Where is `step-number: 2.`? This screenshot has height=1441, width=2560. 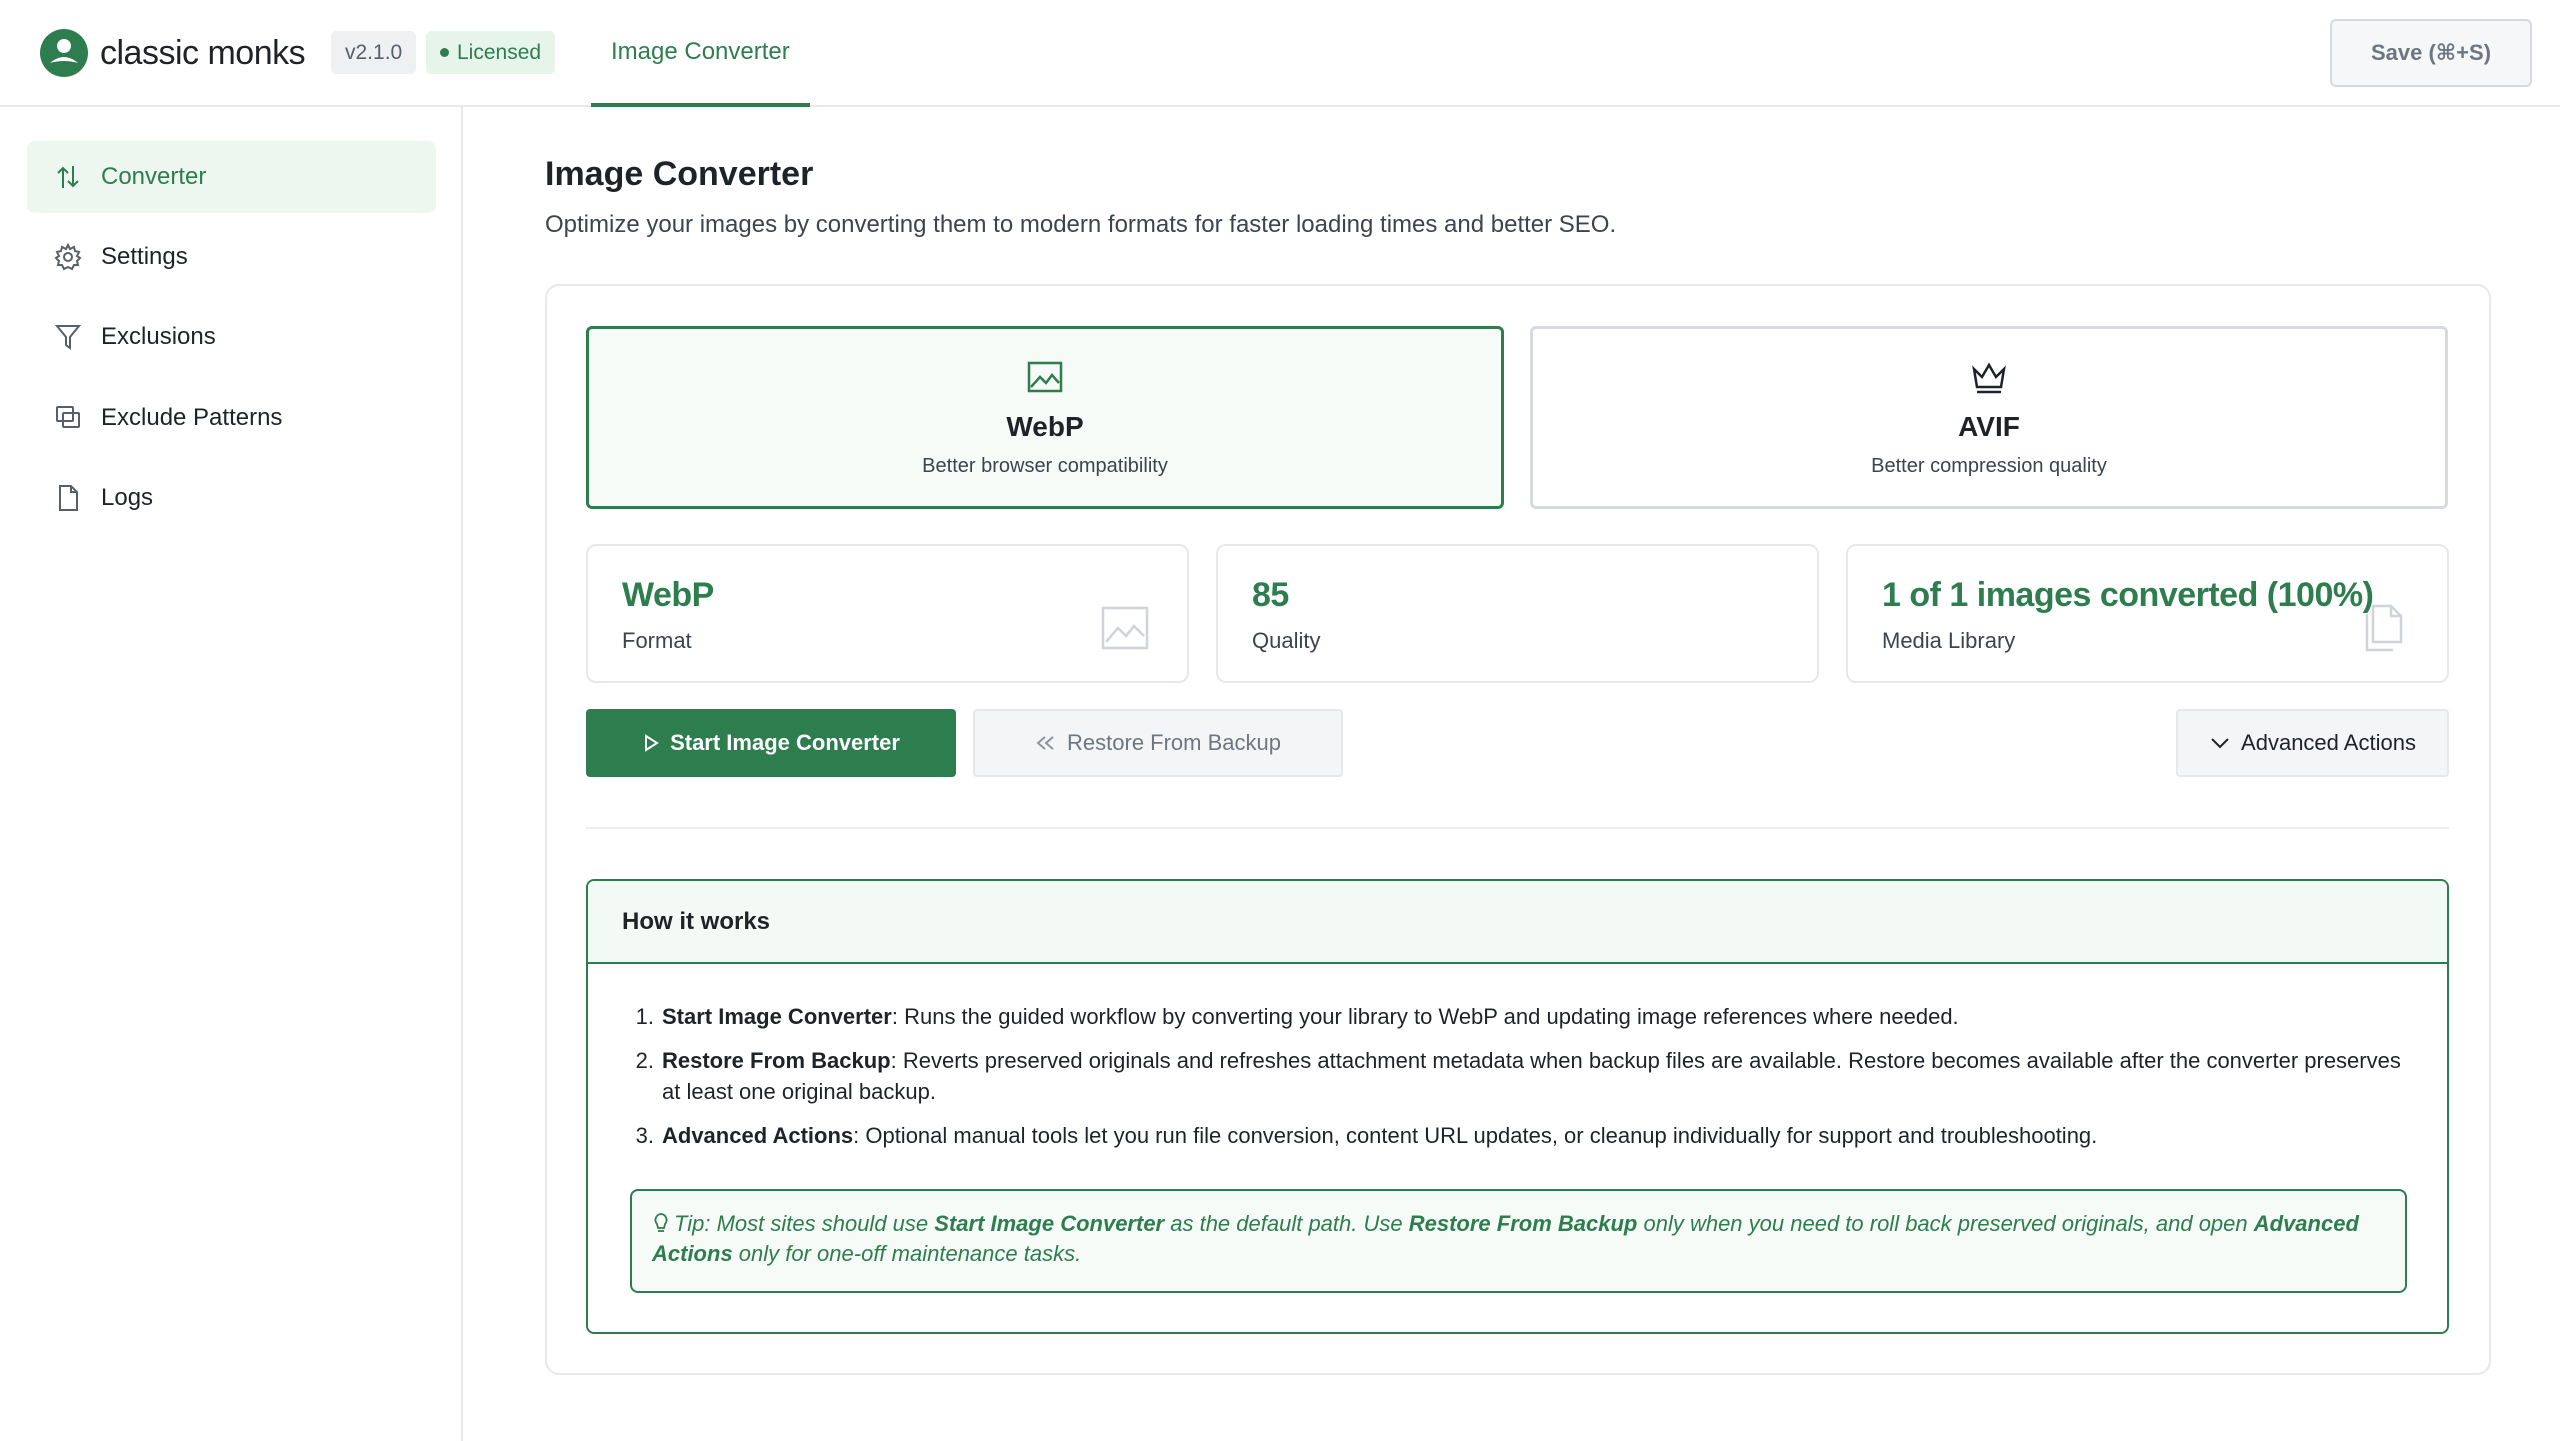
step-number: 2. is located at coordinates (644, 1060).